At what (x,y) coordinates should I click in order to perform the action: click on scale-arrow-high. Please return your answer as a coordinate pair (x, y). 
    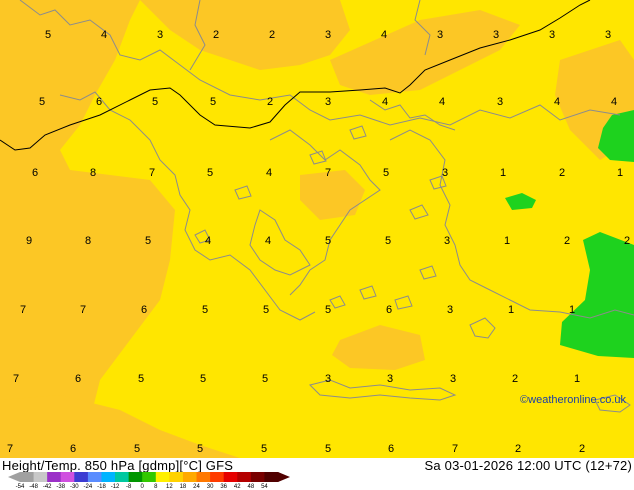
    Looking at the image, I should click on (284, 477).